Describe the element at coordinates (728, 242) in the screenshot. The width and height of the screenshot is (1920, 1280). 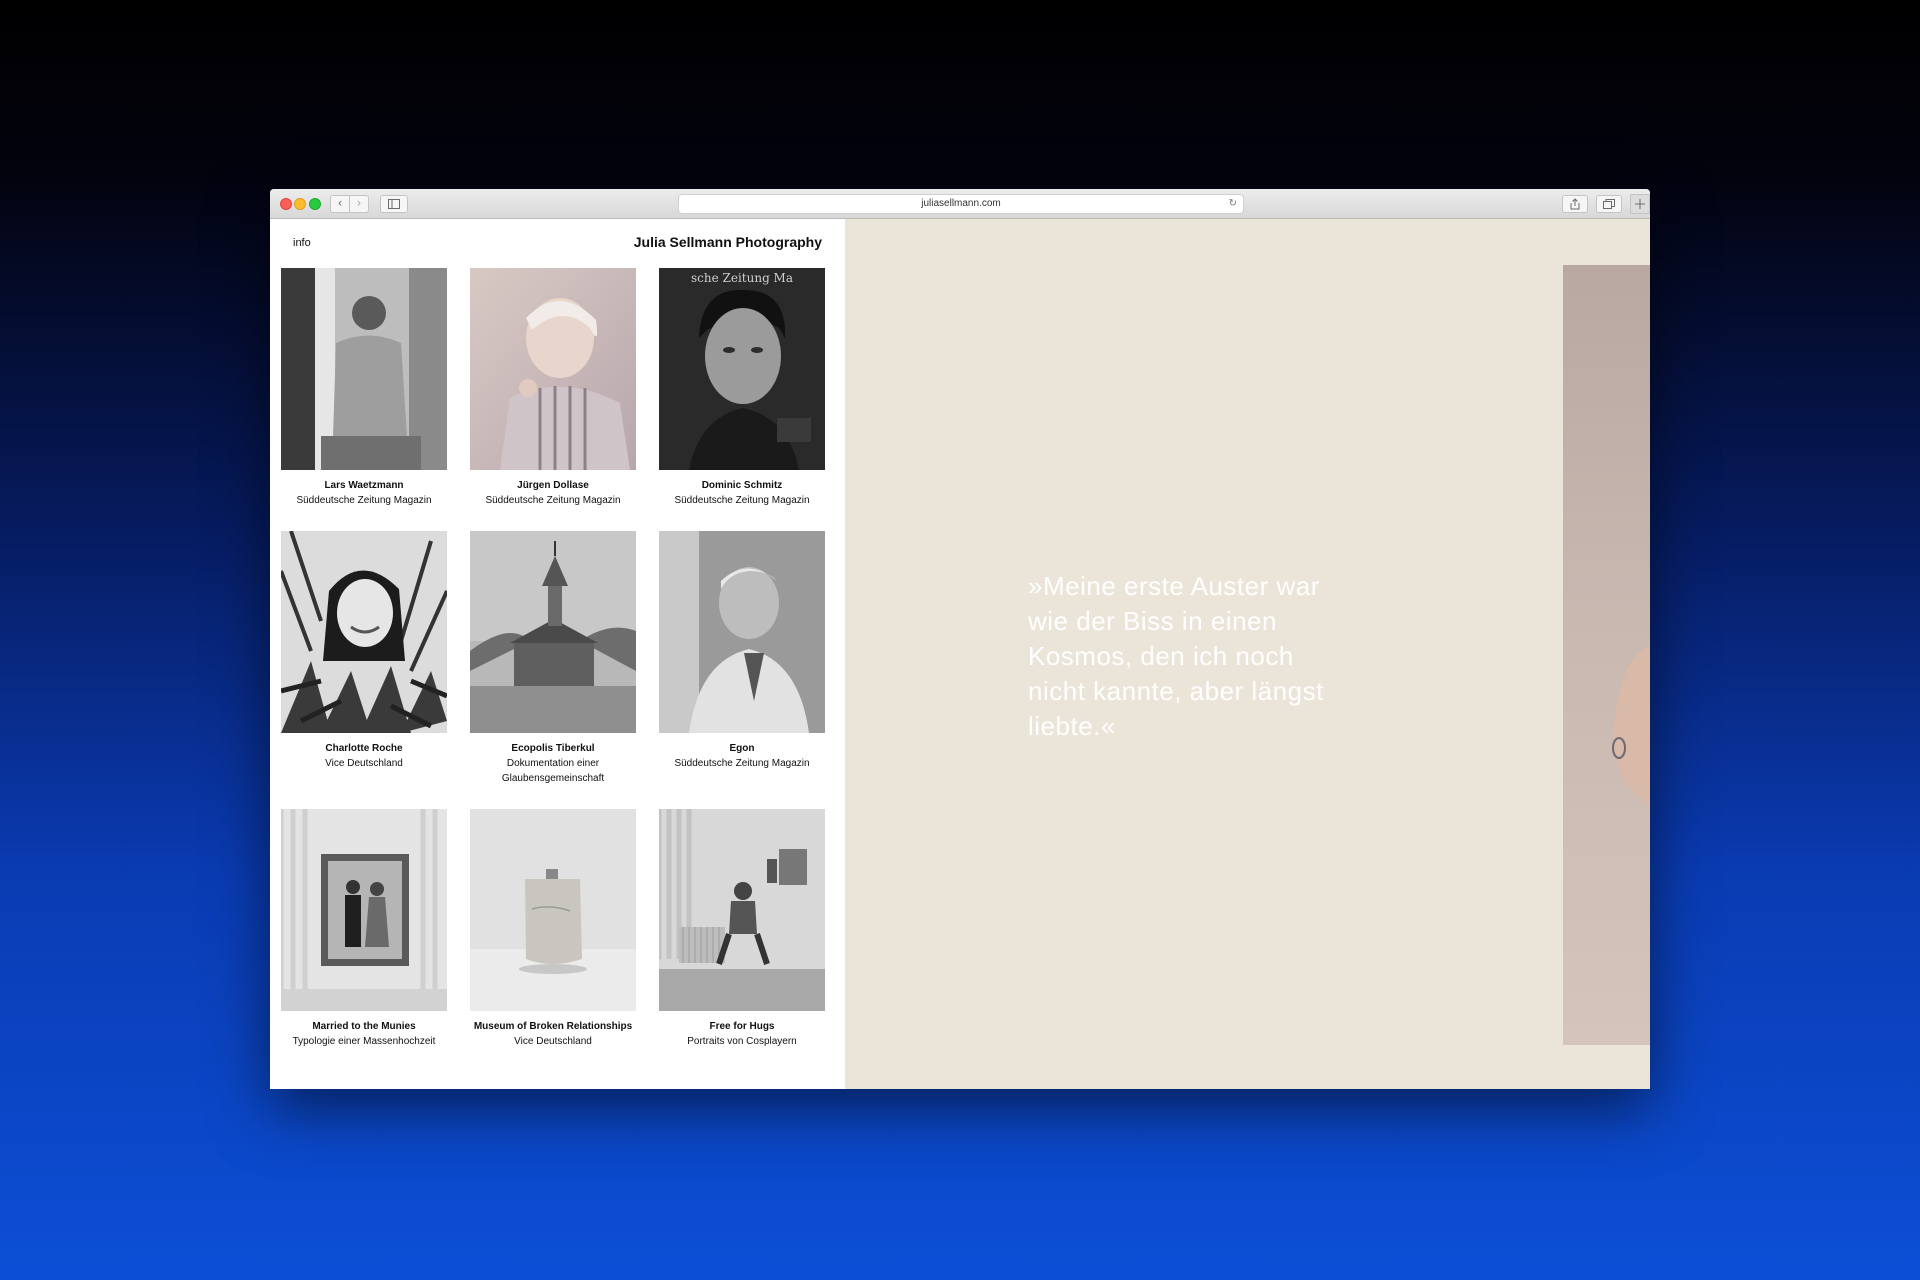
I see `site-title: Julia Sellmann Photography` at that location.